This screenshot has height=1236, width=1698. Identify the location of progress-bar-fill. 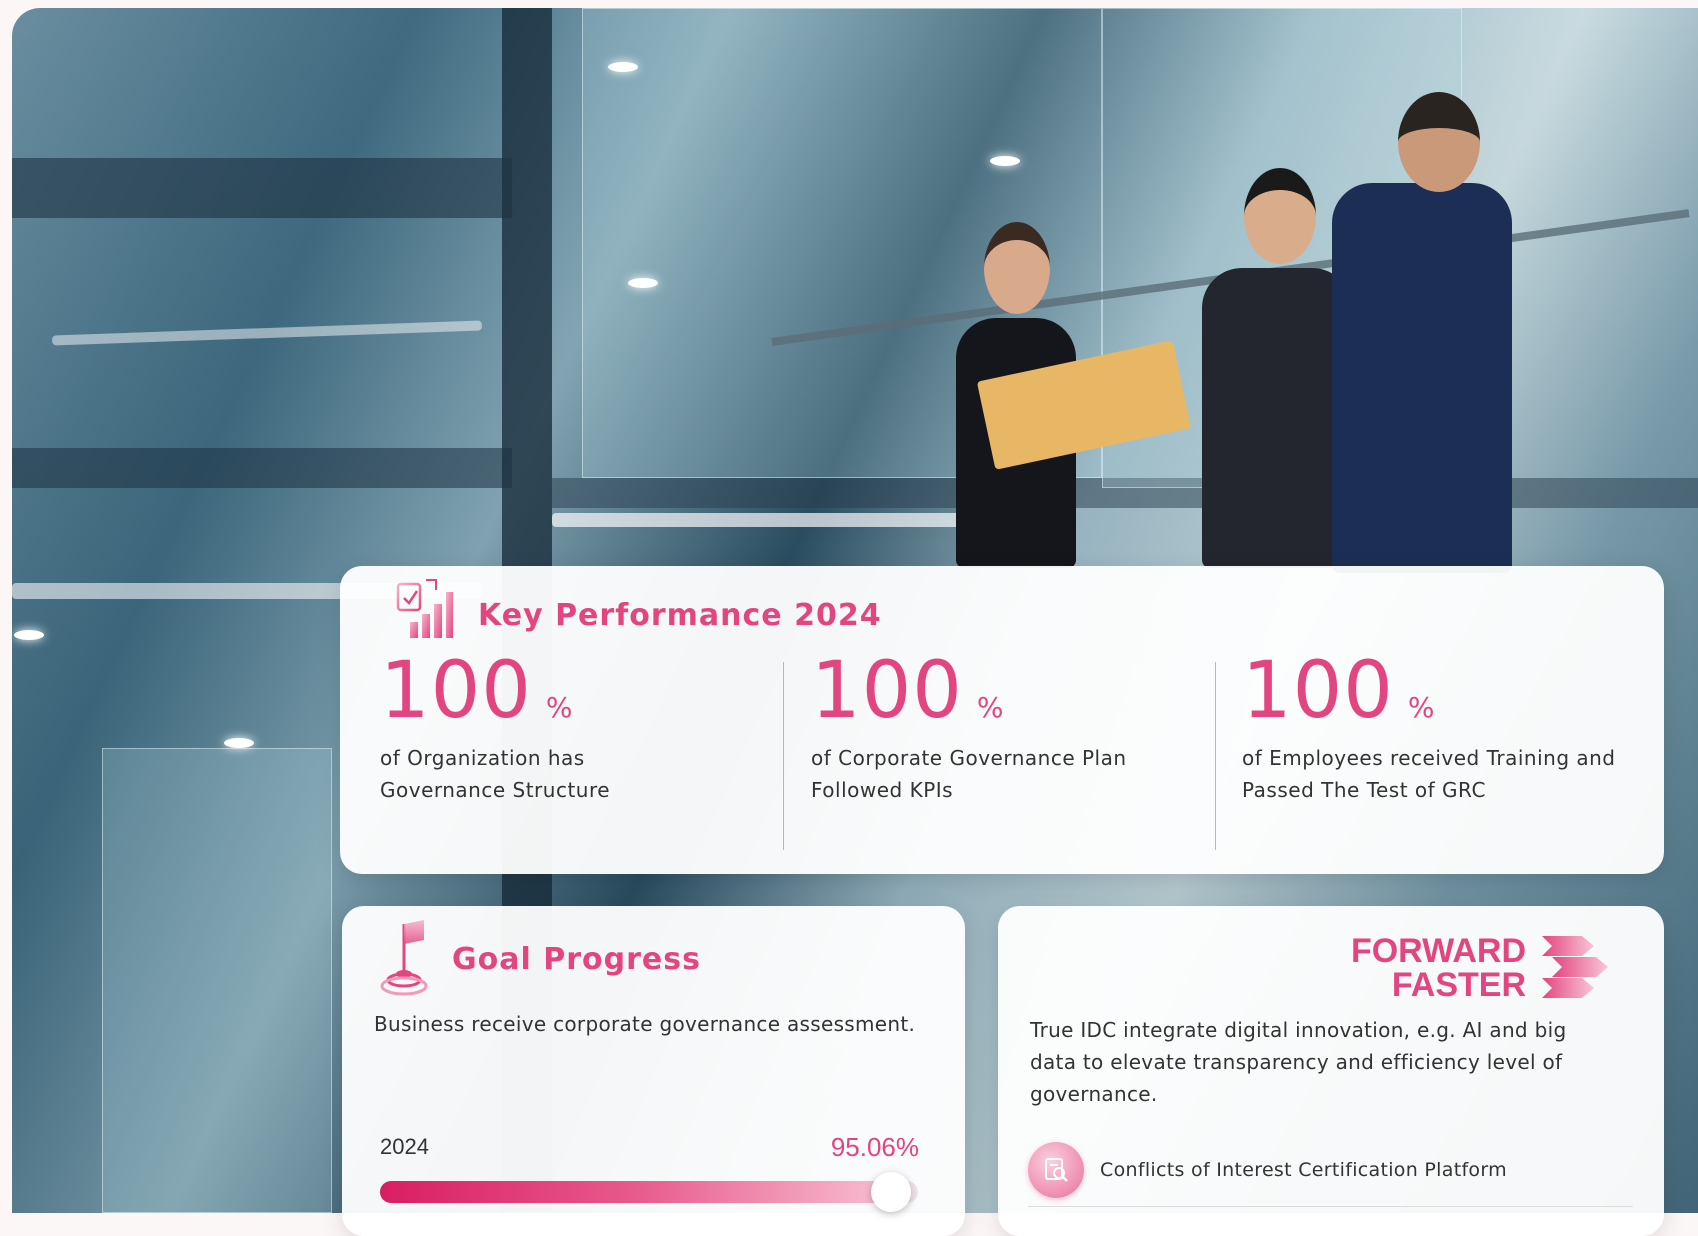
(636, 1192).